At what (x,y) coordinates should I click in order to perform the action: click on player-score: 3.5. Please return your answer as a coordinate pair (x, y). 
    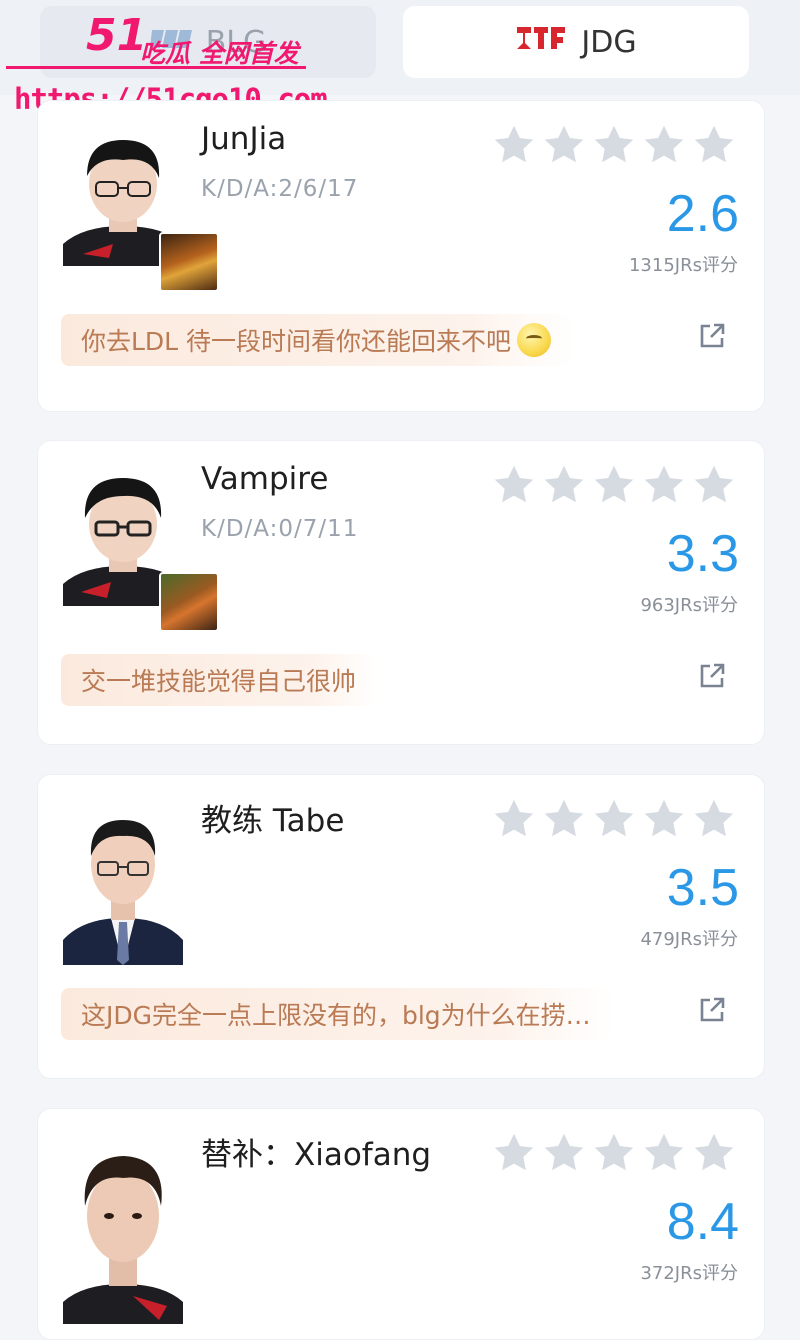
    Looking at the image, I should click on (702, 888).